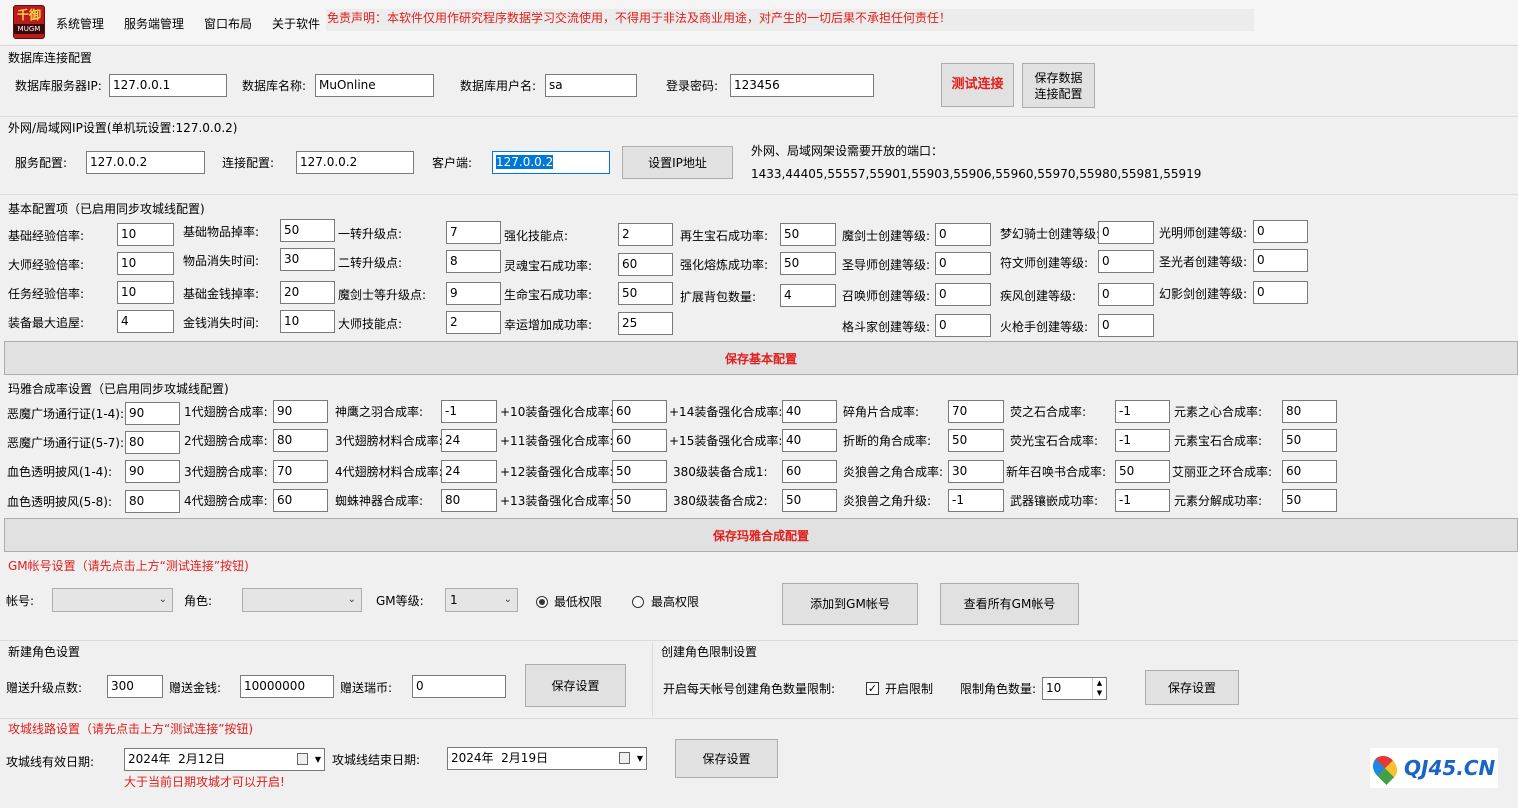  I want to click on connect-config-input: 127.0.0.2, so click(355, 162).